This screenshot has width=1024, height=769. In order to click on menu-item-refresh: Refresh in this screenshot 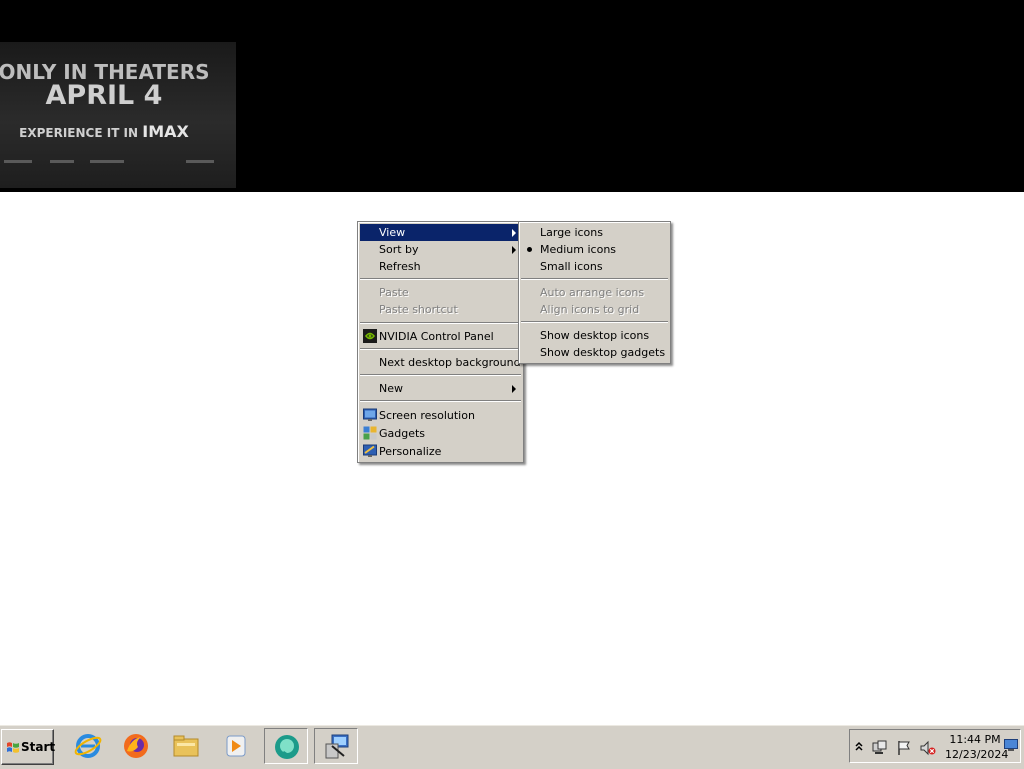, I will do `click(440, 266)`.